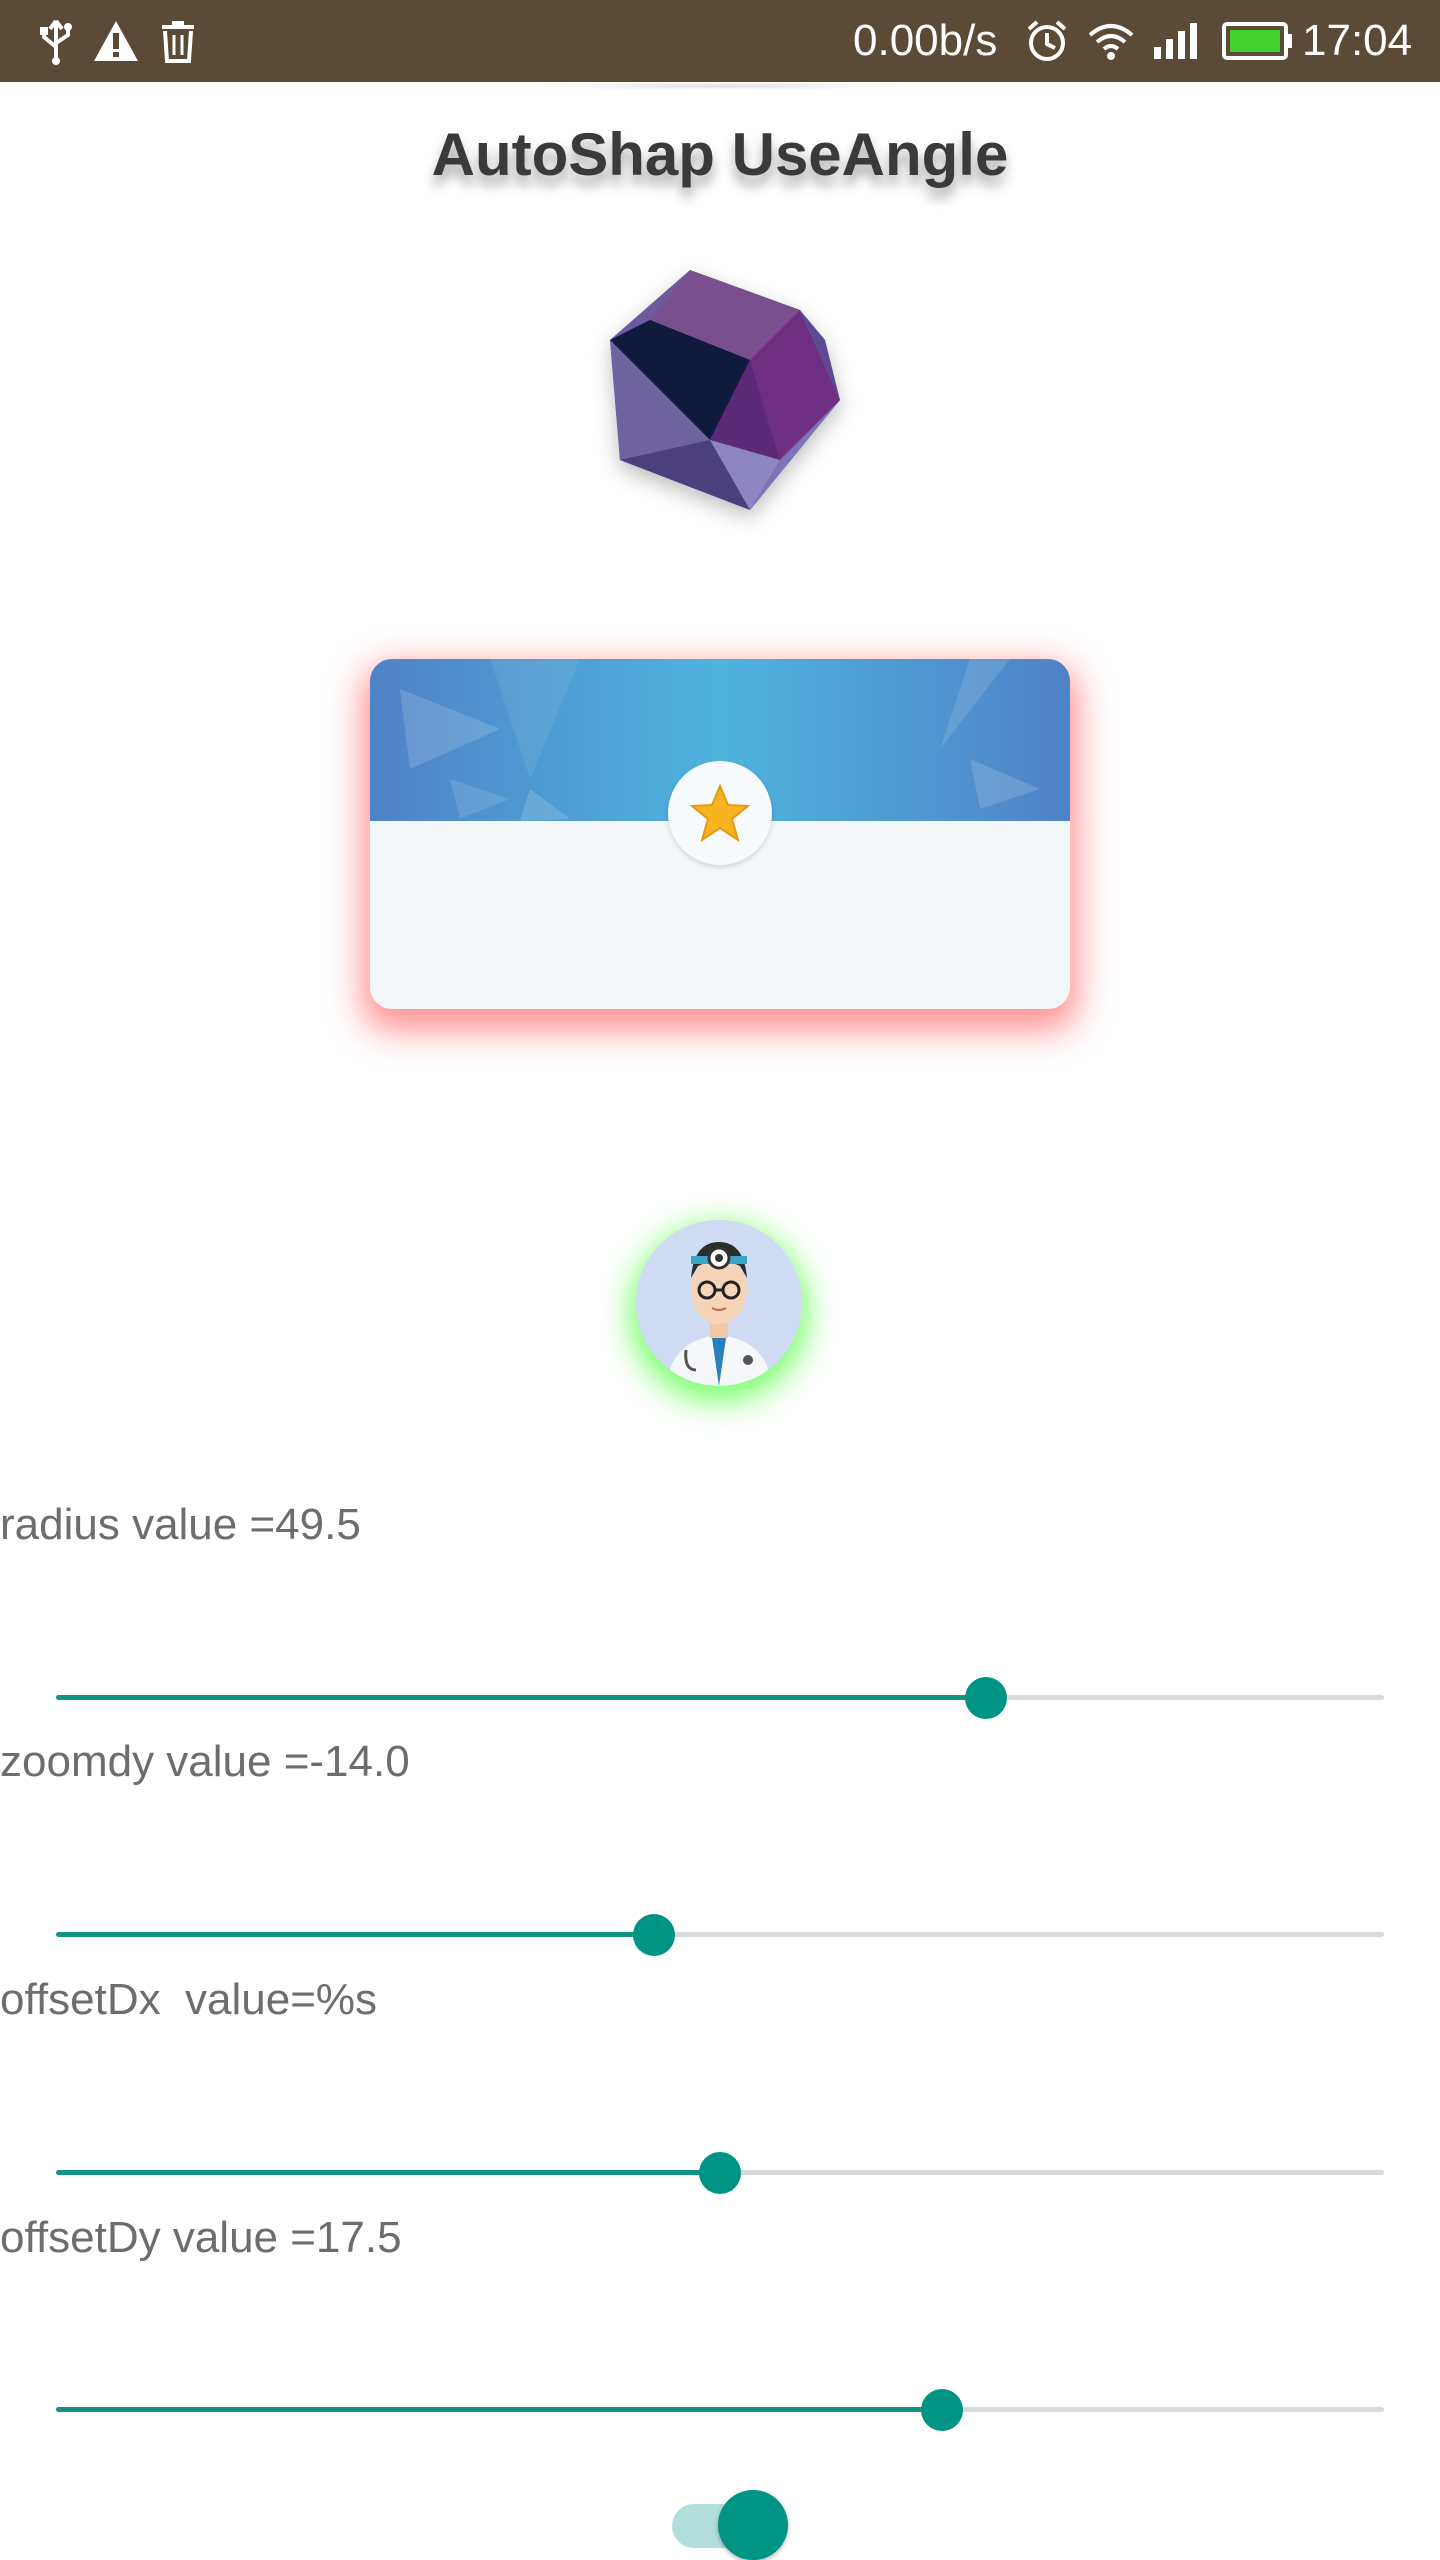 The height and width of the screenshot is (2560, 1440). I want to click on toolbar-shadow, so click(720, 86).